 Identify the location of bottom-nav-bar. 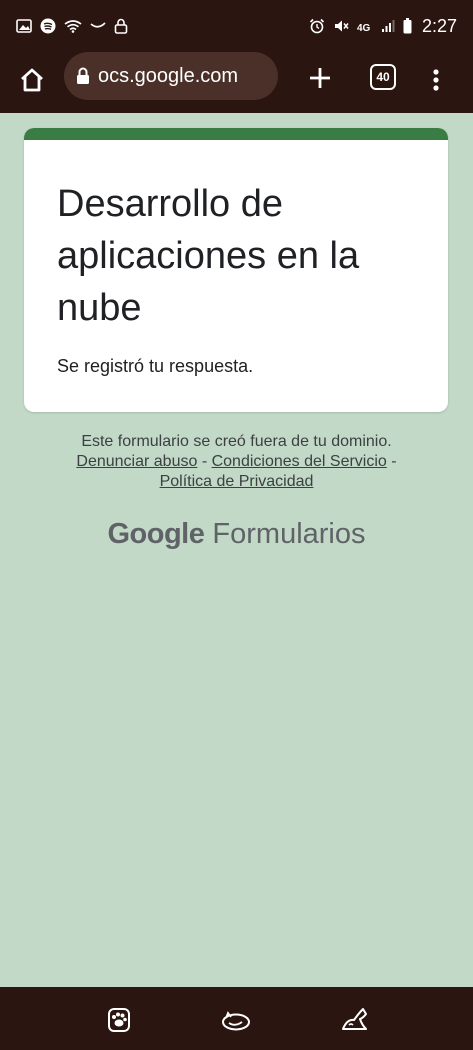
(236, 1018).